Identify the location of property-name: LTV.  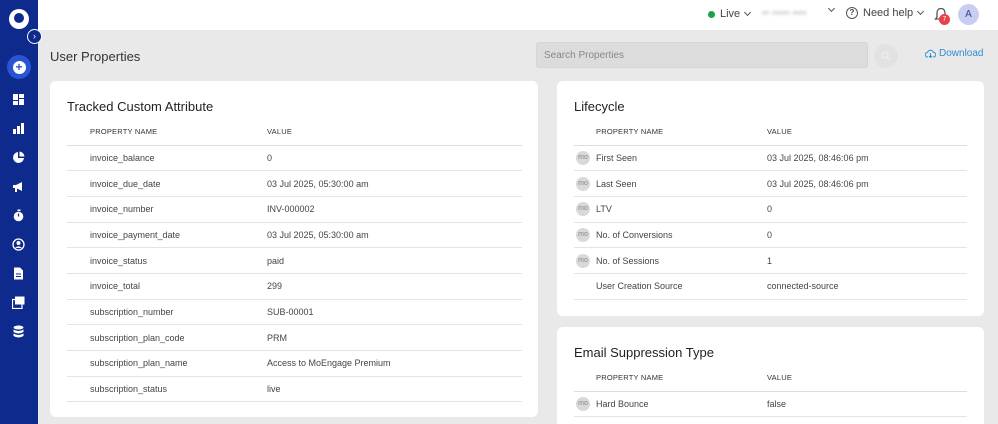
(681, 209).